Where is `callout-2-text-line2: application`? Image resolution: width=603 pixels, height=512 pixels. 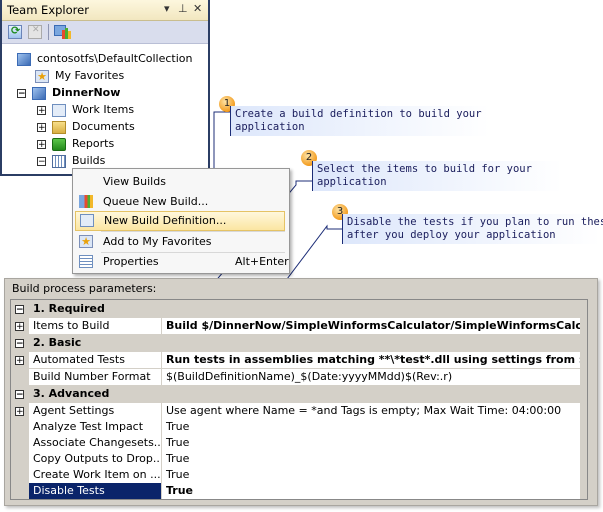
callout-2-text-line2: application is located at coordinates (352, 182).